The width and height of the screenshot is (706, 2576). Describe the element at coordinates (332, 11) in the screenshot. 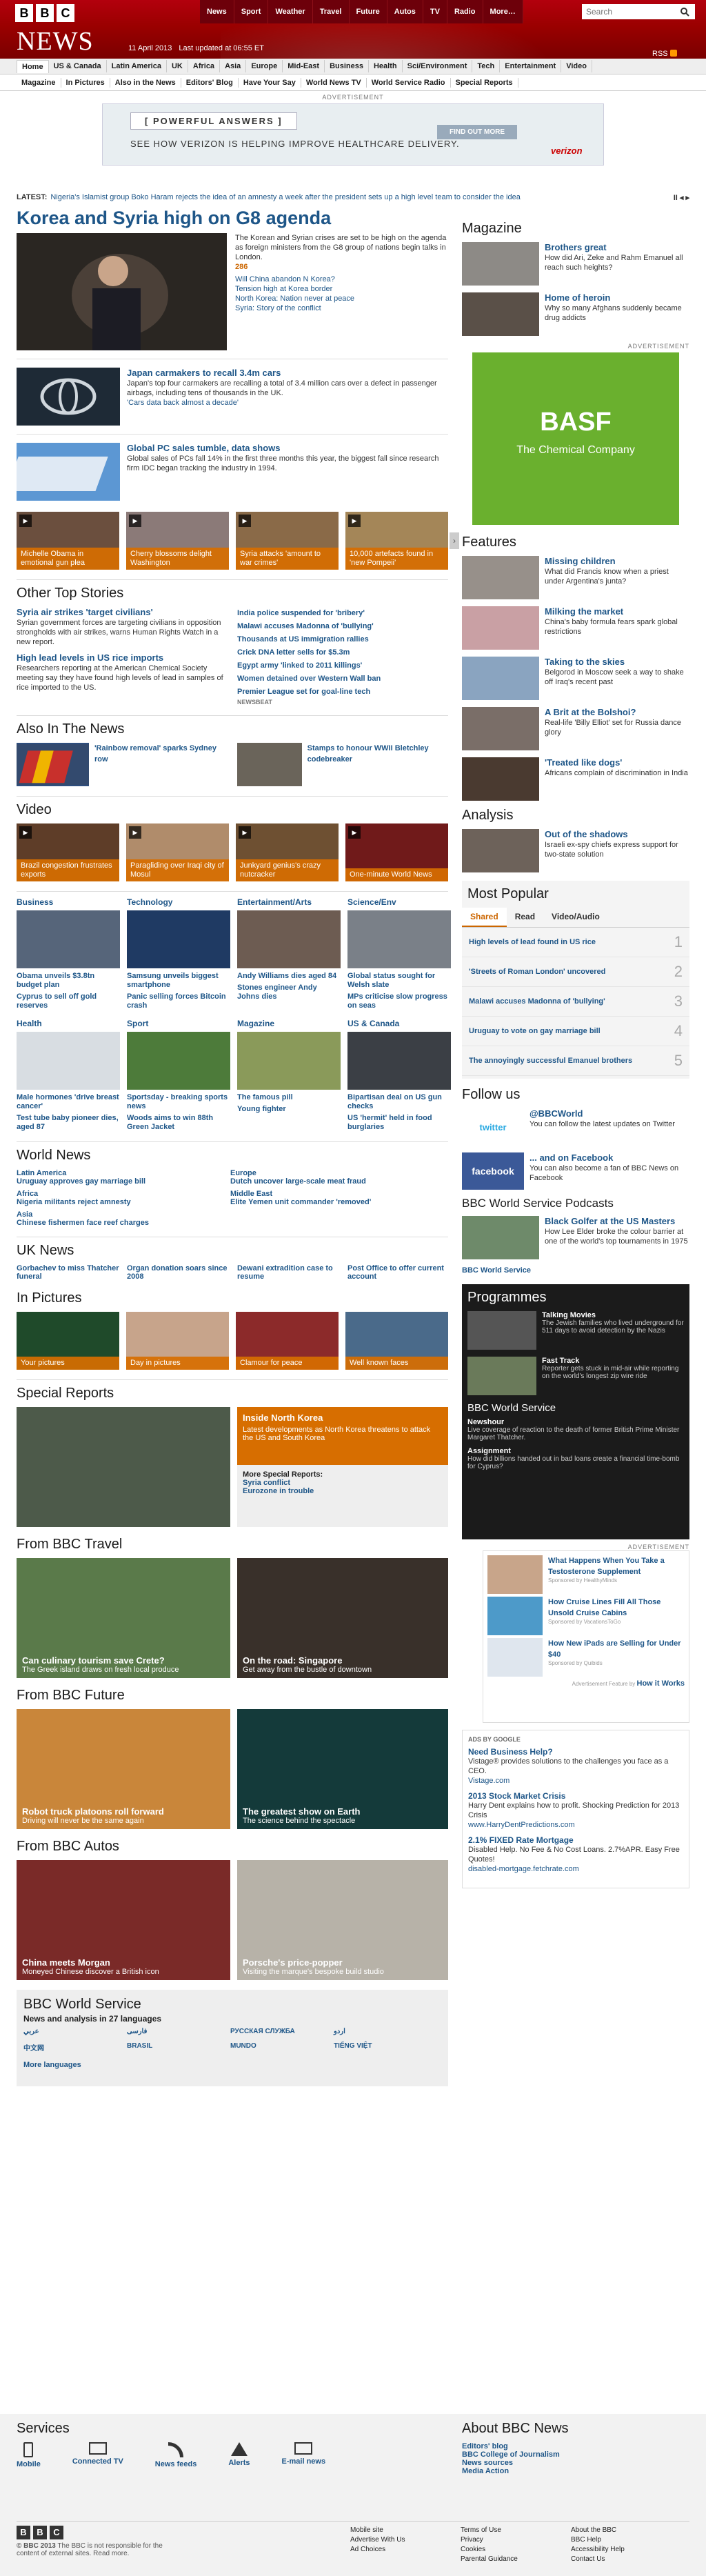

I see `globalnav-travel: Travel` at that location.